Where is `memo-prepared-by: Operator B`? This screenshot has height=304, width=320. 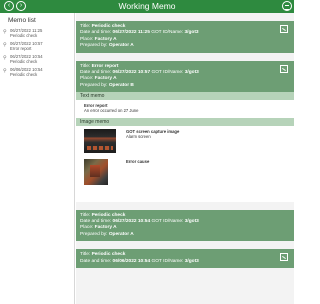 memo-prepared-by: Operator B is located at coordinates (121, 85).